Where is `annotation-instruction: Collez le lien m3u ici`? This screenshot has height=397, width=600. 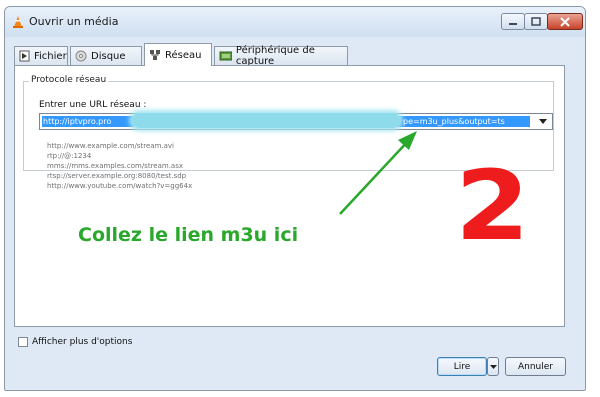
annotation-instruction: Collez le lien m3u ici is located at coordinates (188, 235).